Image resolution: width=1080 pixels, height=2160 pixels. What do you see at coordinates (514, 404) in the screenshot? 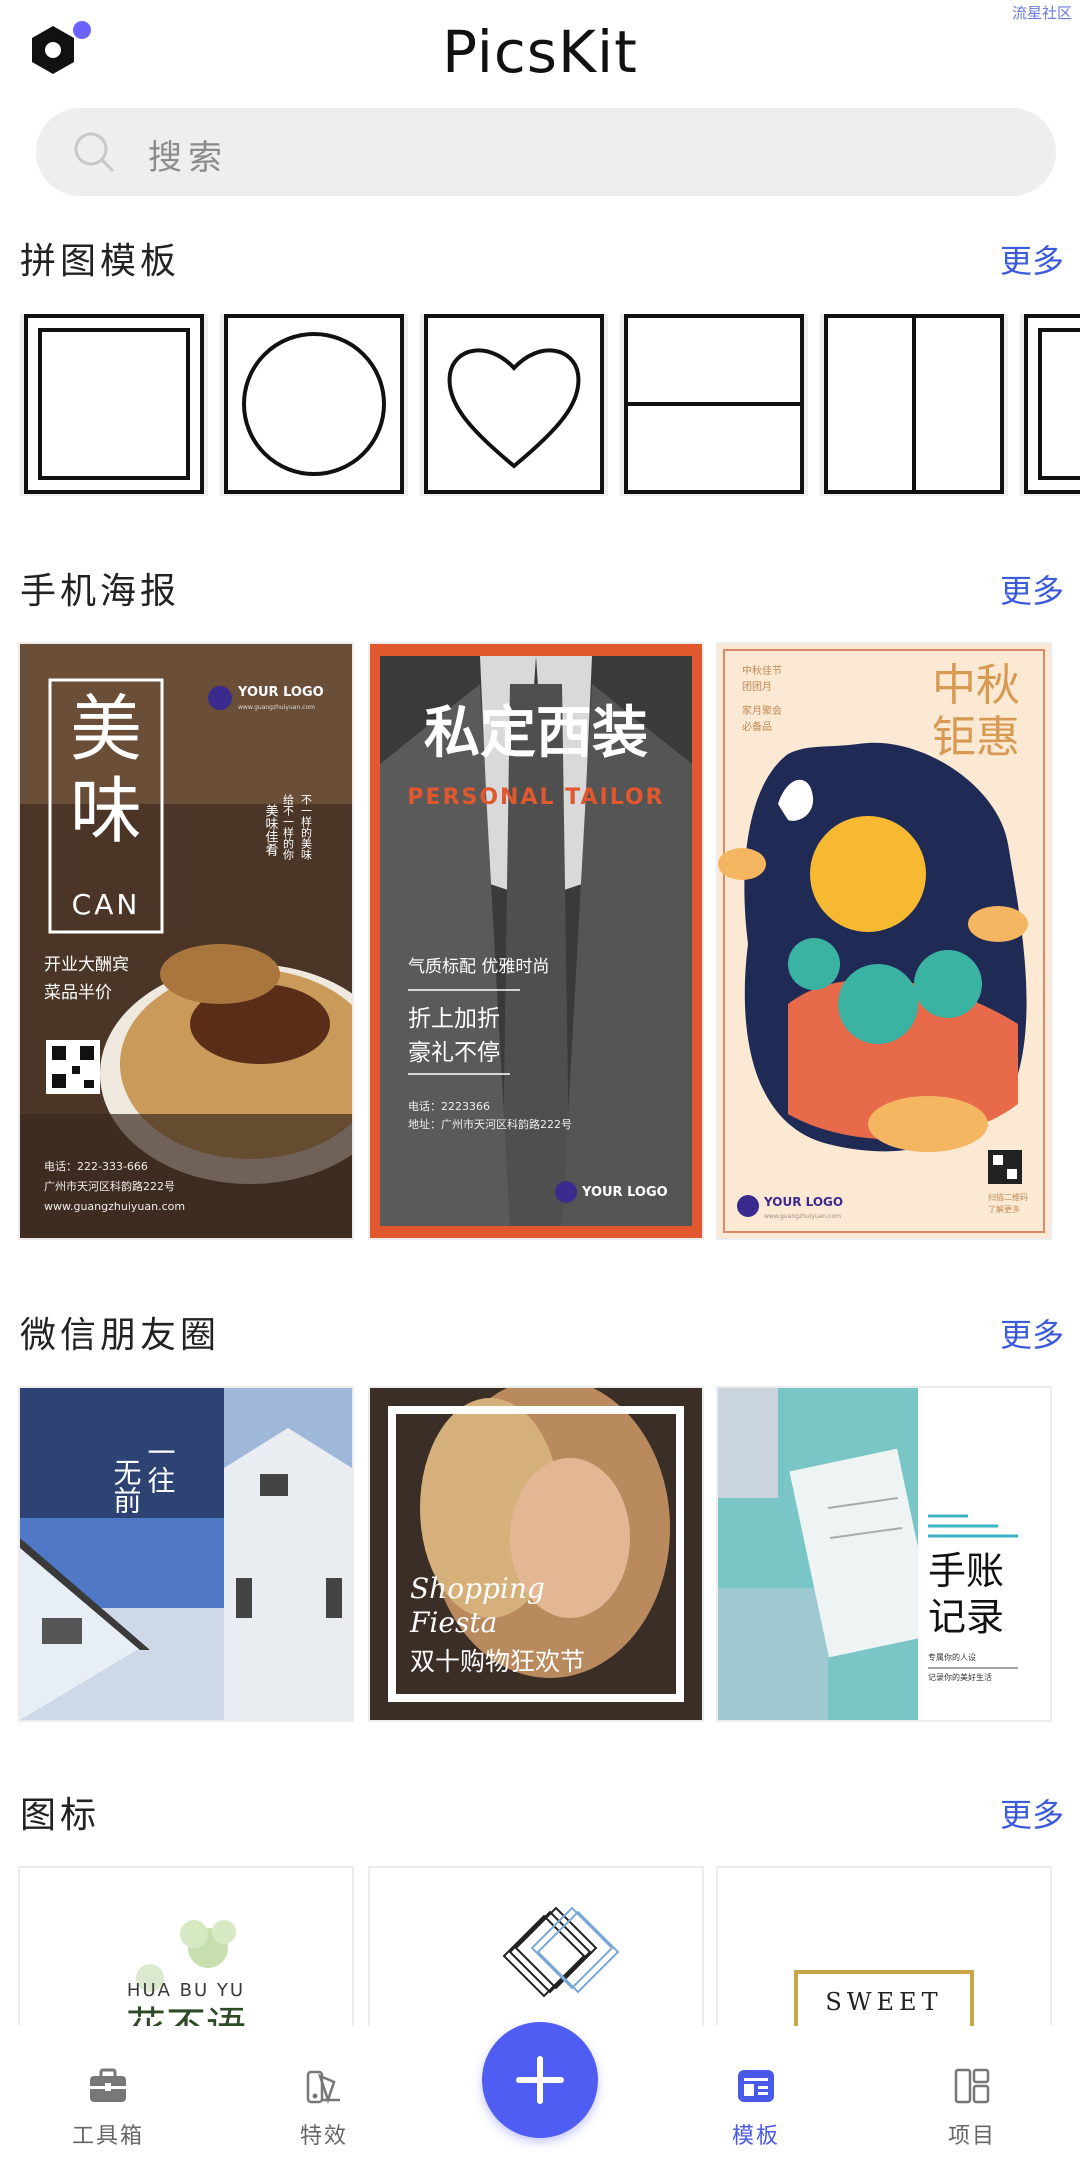
I see `collage-template-heart` at bounding box center [514, 404].